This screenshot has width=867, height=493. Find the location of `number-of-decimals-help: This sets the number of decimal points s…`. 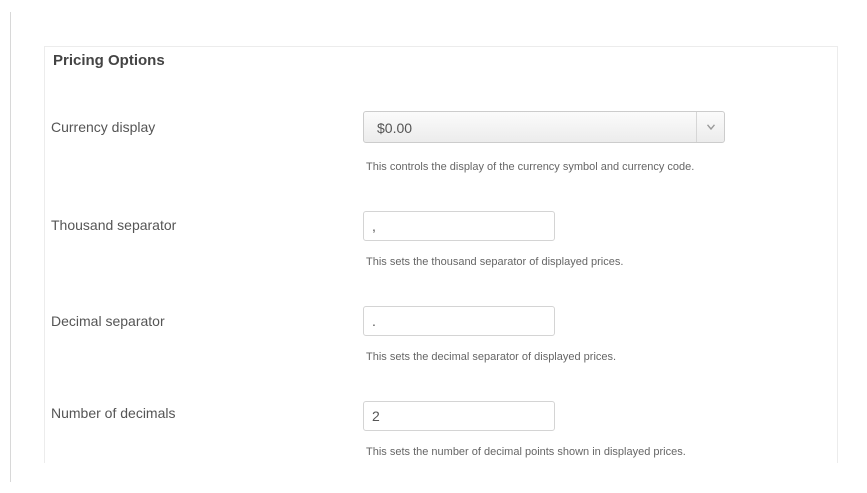

number-of-decimals-help: This sets the number of decimal points s… is located at coordinates (526, 452).